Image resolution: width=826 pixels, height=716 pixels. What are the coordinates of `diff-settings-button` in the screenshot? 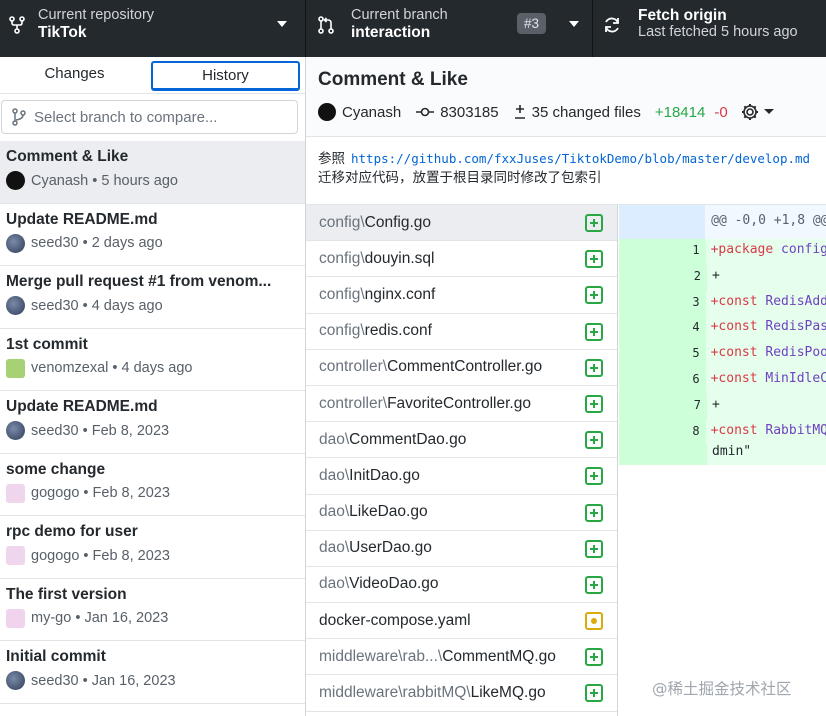 It's located at (757, 112).